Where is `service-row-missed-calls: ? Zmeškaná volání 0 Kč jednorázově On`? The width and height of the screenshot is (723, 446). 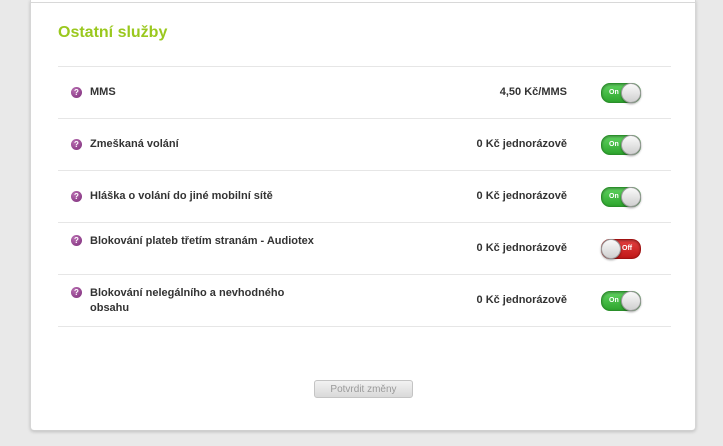 service-row-missed-calls: ? Zmeškaná volání 0 Kč jednorázově On is located at coordinates (364, 145).